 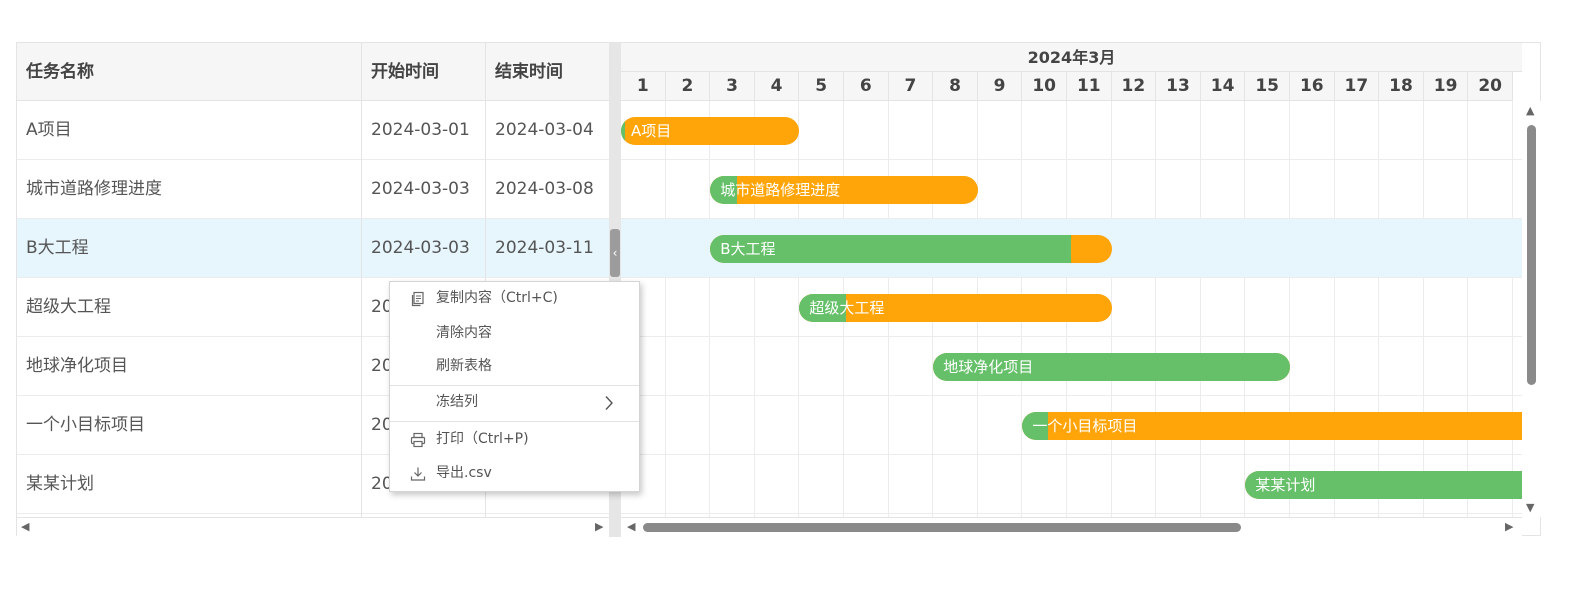 What do you see at coordinates (623, 130) in the screenshot?
I see `task-progress-fill` at bounding box center [623, 130].